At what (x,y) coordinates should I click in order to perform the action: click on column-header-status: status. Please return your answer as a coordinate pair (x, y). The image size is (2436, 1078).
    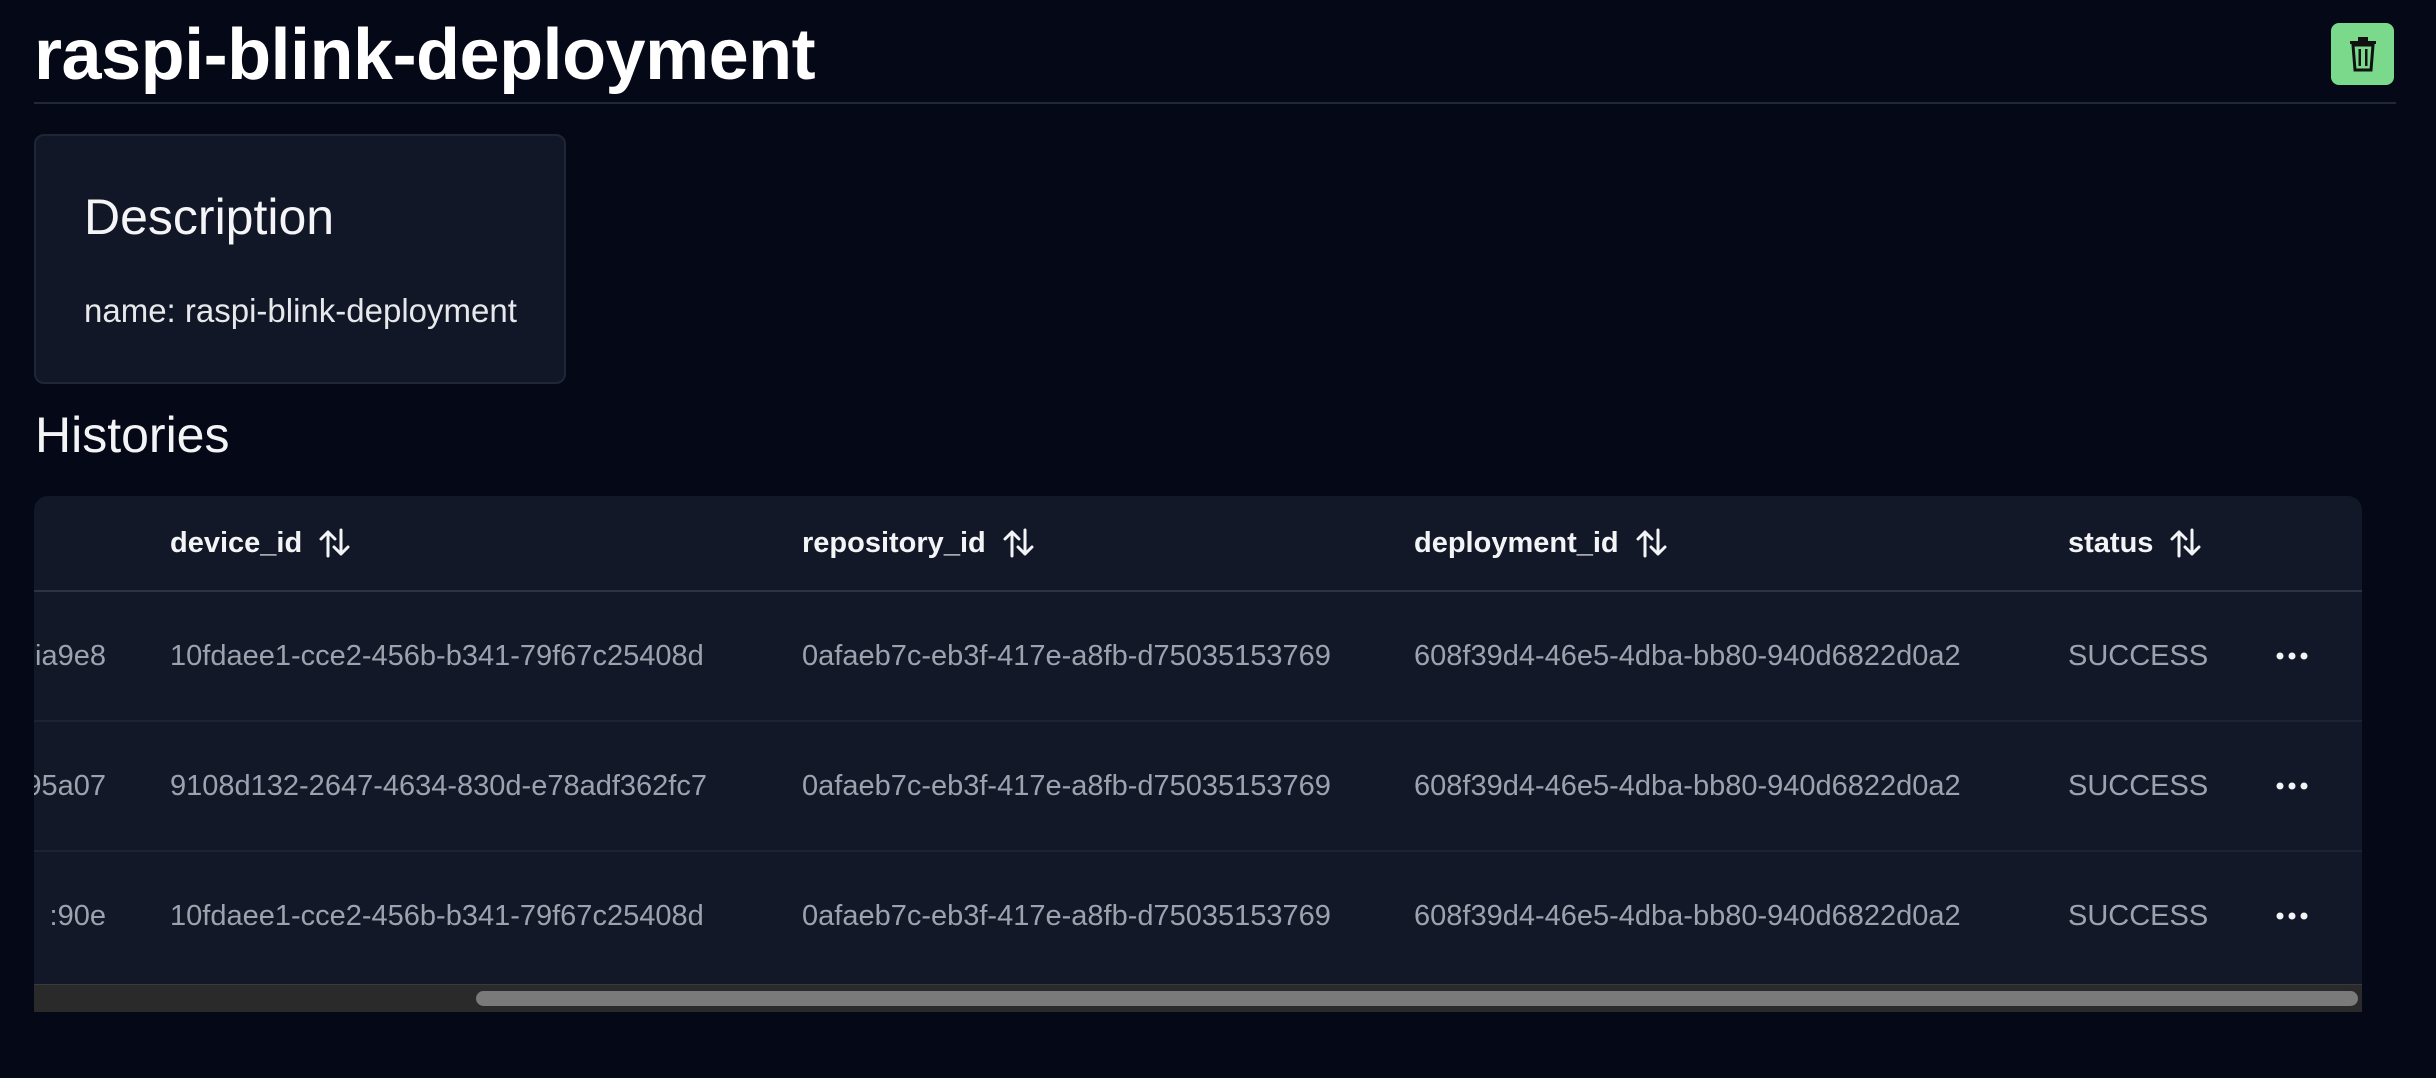
    Looking at the image, I should click on (2135, 543).